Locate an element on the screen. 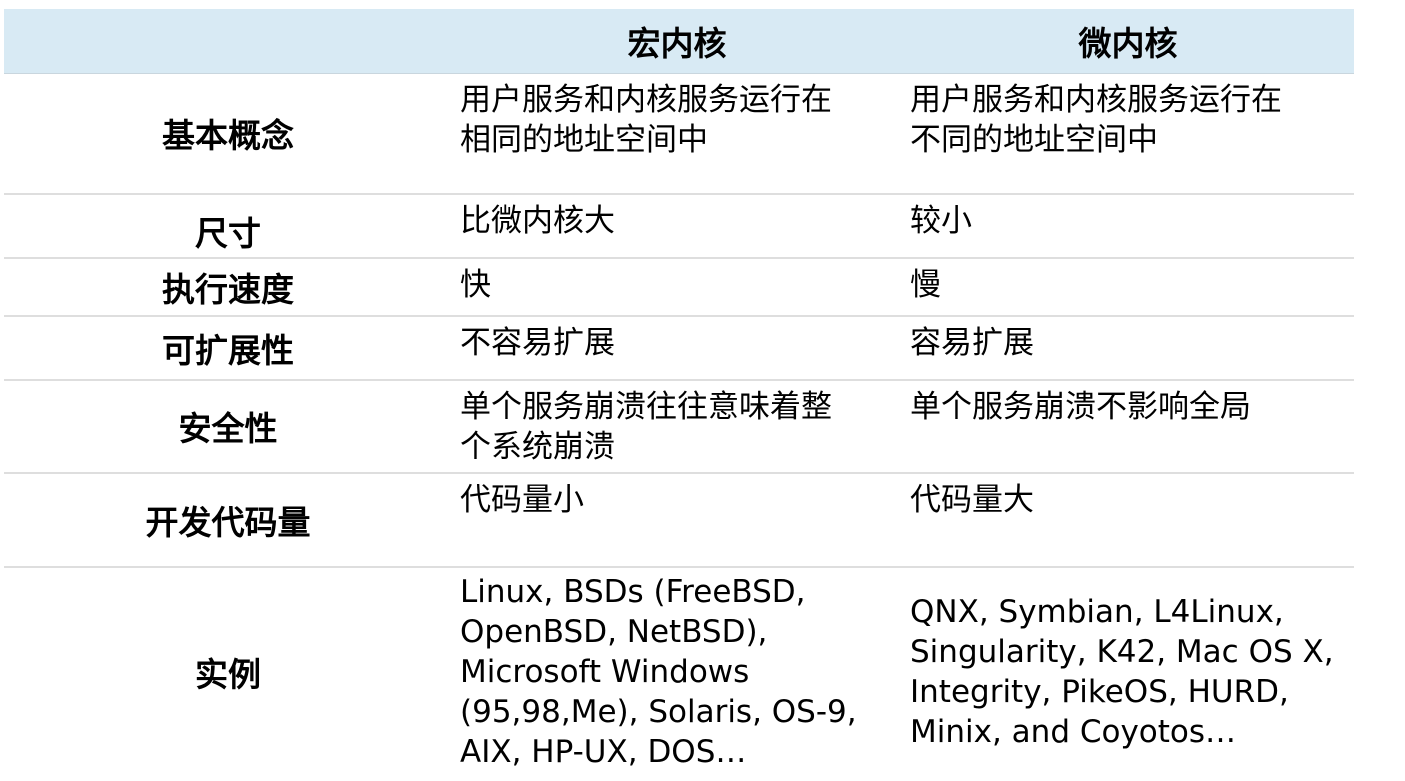 Image resolution: width=1405 pixels, height=781 pixels. header-monolithic-kernel: 宏内核 is located at coordinates (677, 41).